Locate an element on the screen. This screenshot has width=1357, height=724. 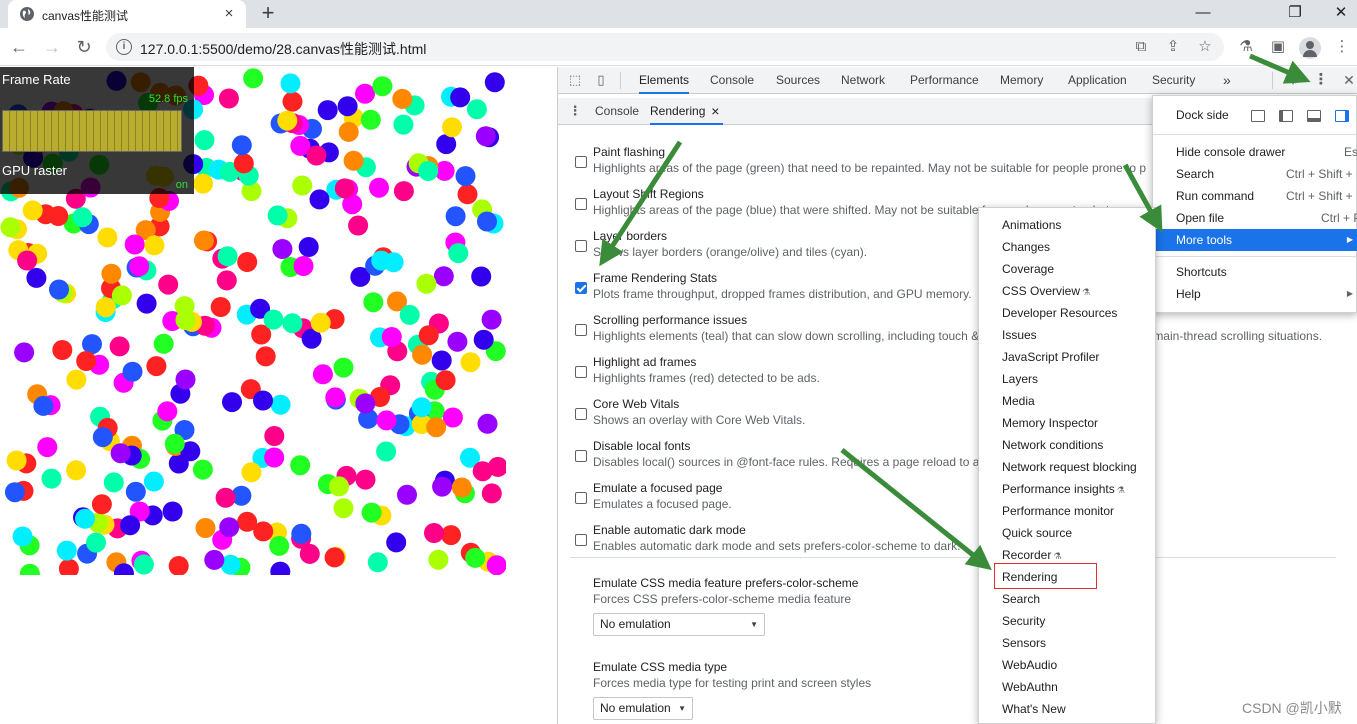
more-tabs-button: » is located at coordinates (1227, 80).